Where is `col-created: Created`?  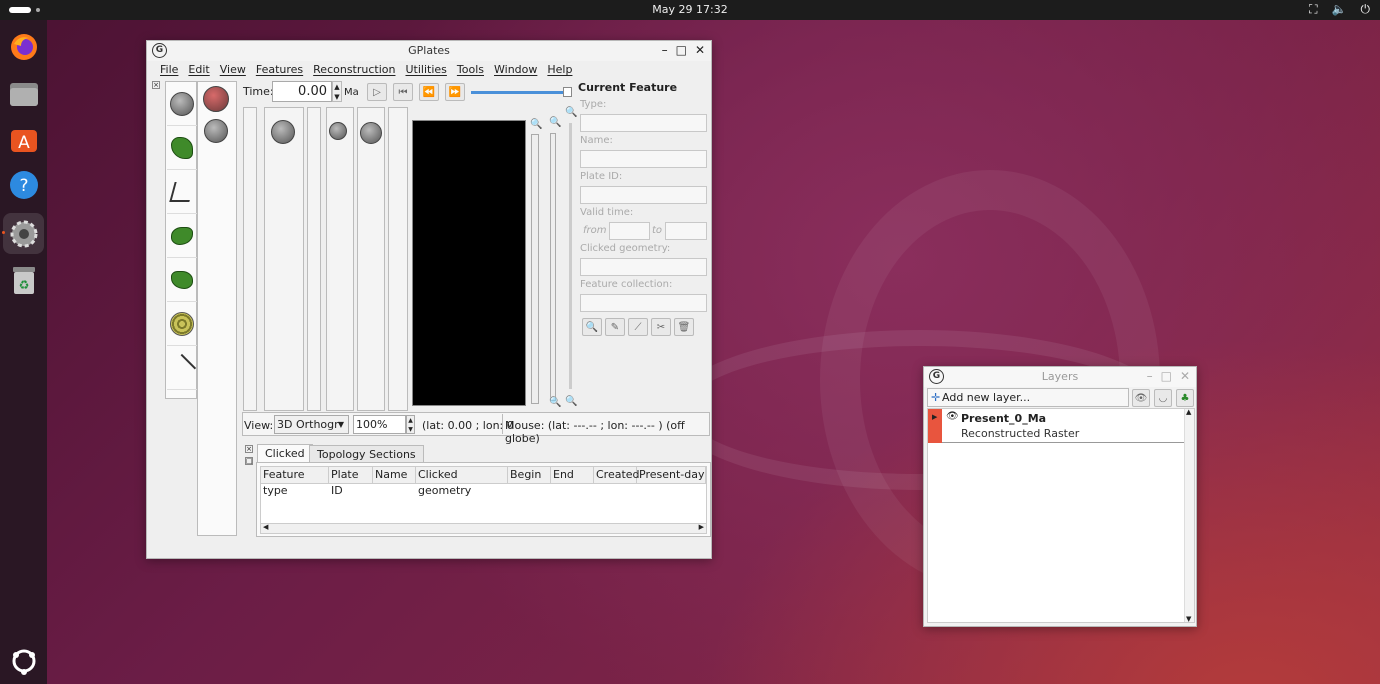 col-created: Created is located at coordinates (617, 475).